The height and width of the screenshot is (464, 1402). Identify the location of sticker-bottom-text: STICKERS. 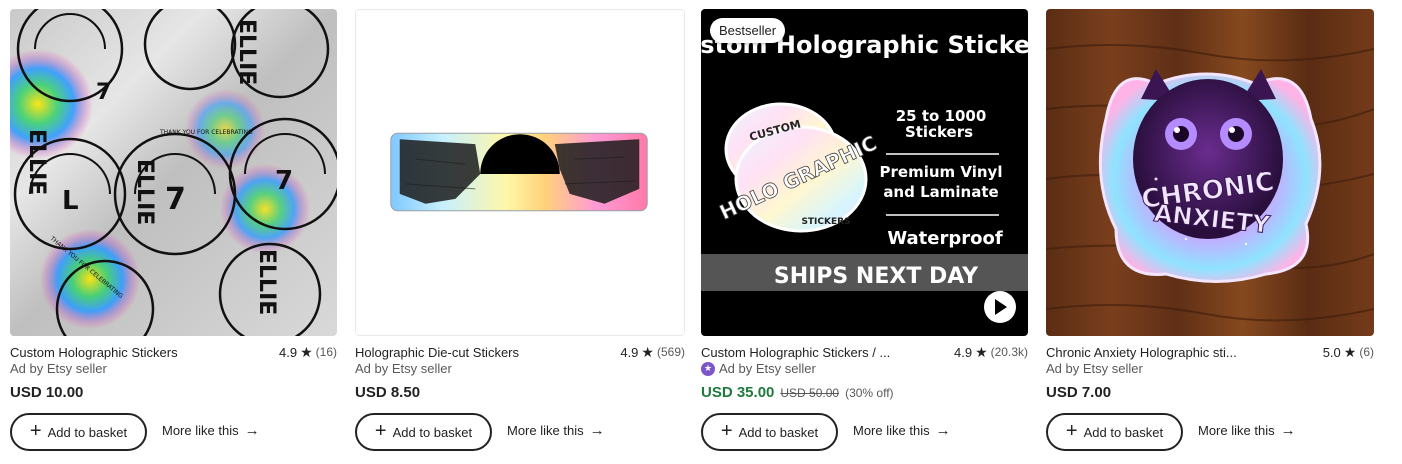
(825, 222).